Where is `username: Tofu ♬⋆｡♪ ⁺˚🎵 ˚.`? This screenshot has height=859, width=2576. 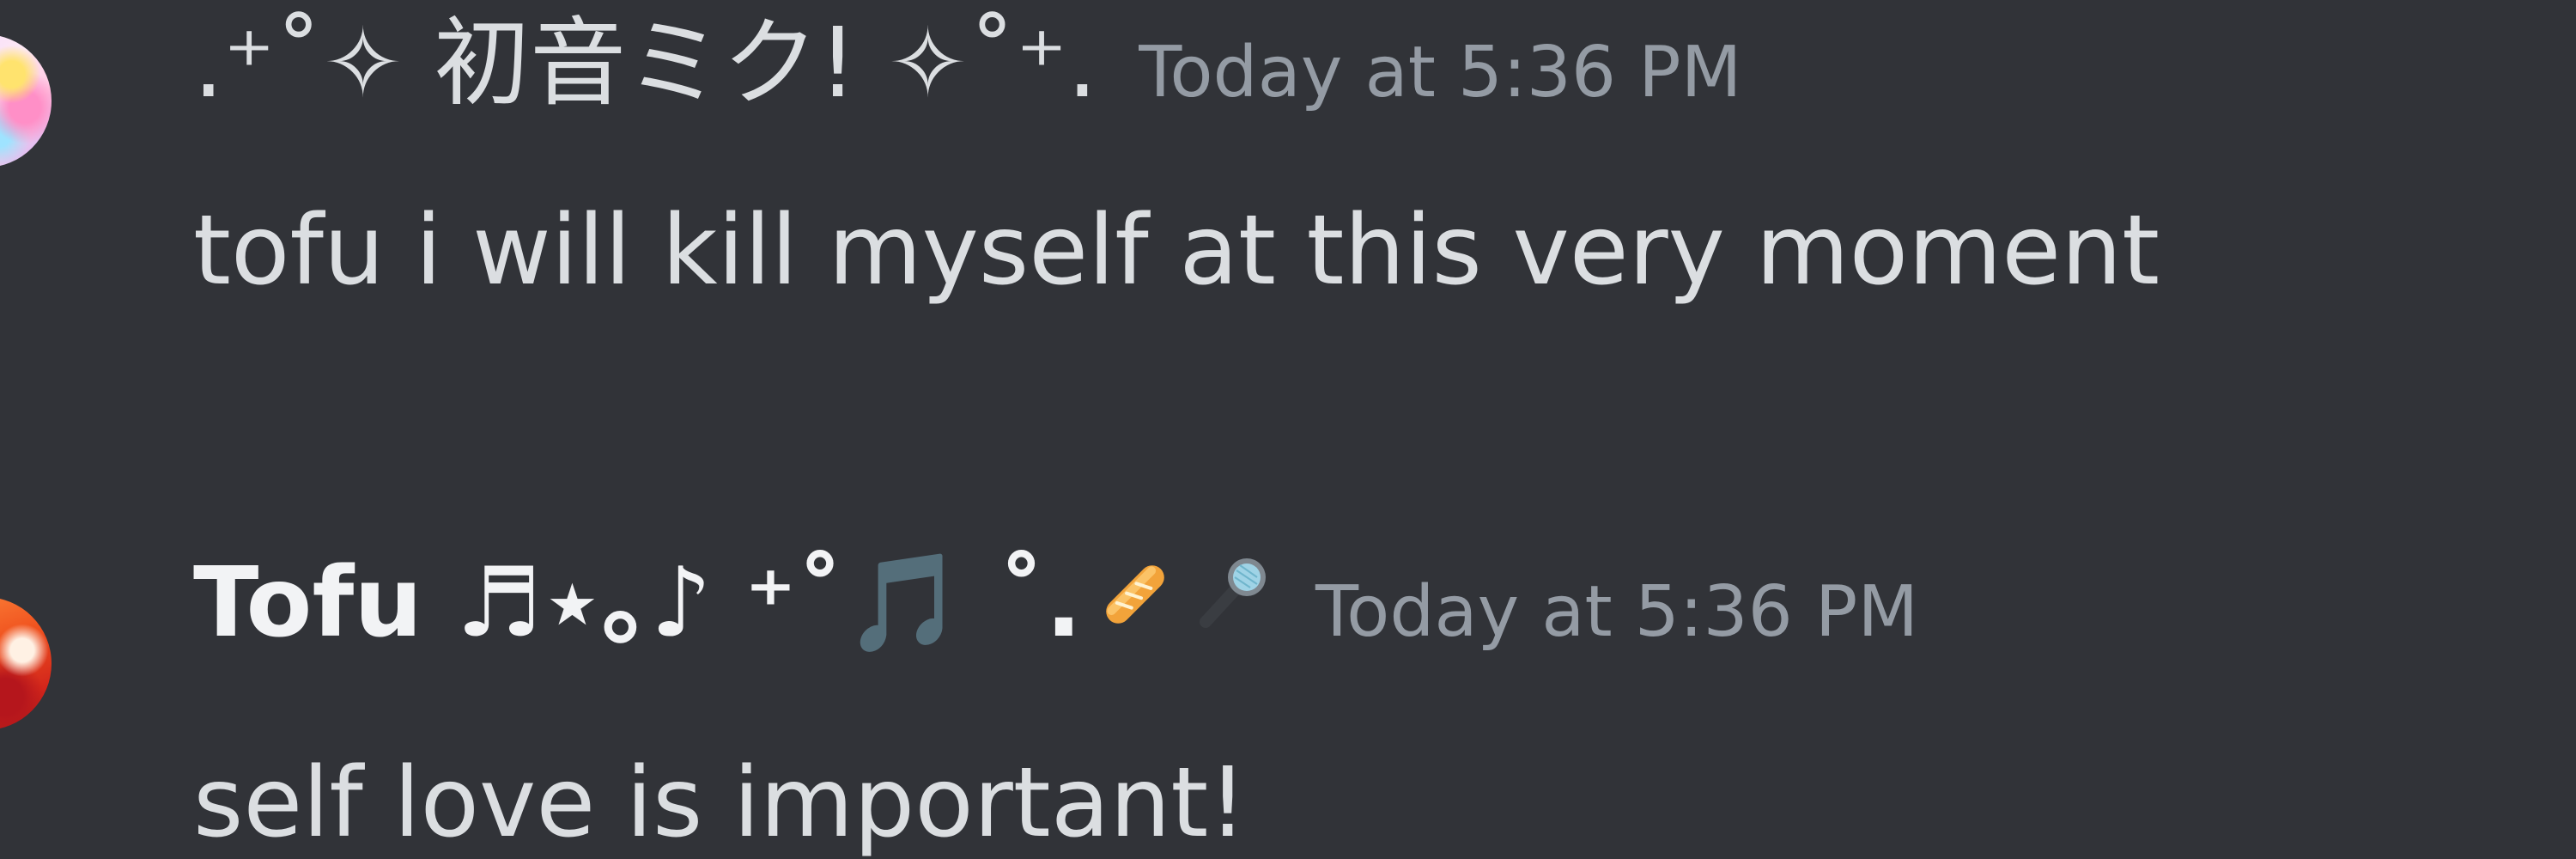 username: Tofu ♬⋆｡♪ ⁺˚🎵 ˚. is located at coordinates (638, 603).